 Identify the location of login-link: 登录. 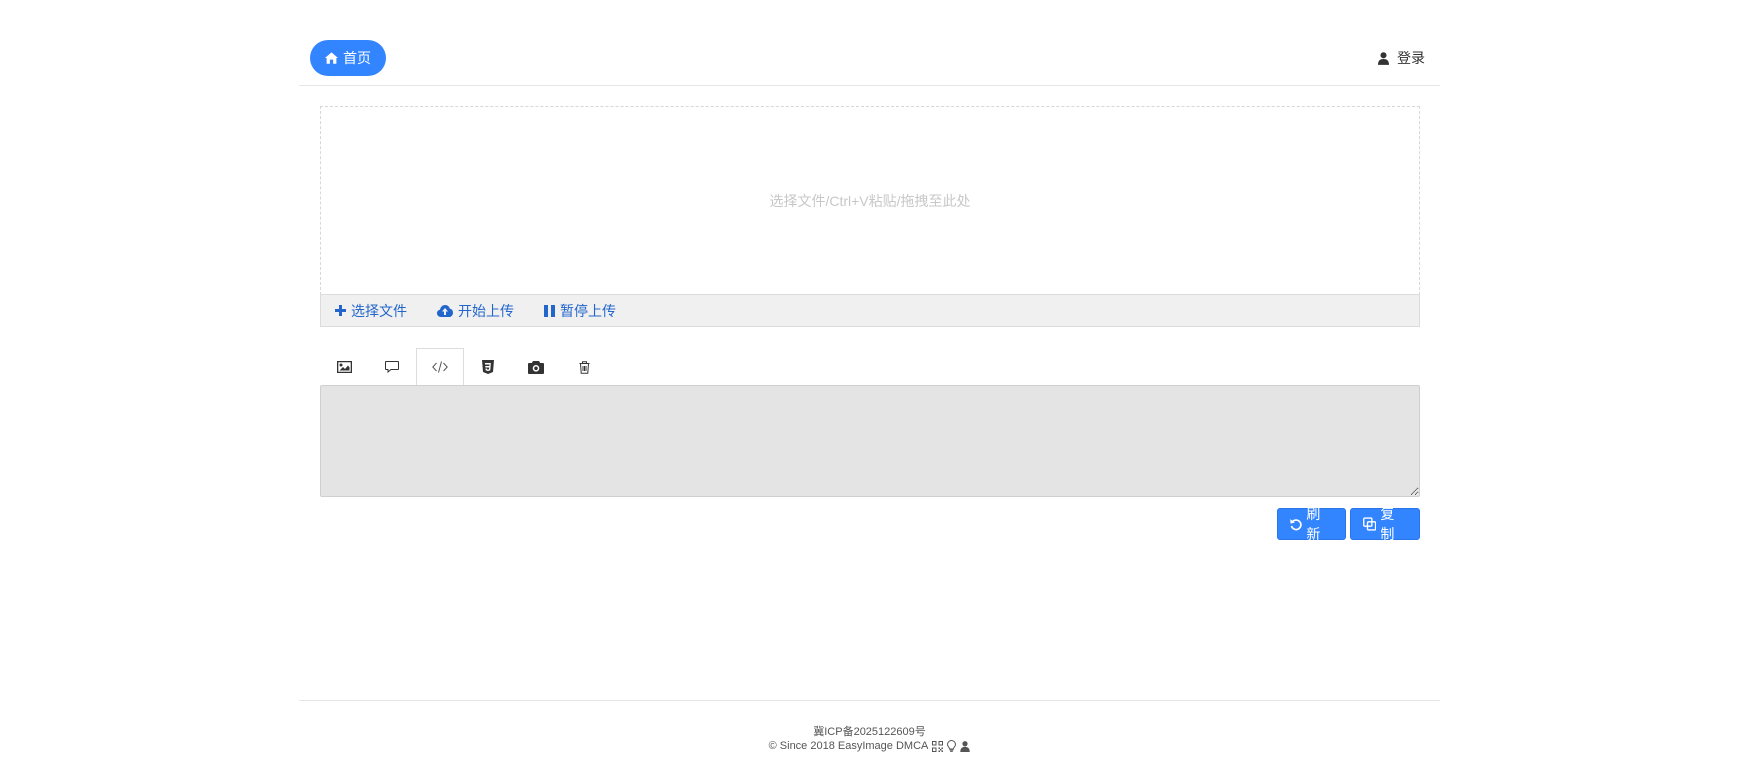
(1401, 58).